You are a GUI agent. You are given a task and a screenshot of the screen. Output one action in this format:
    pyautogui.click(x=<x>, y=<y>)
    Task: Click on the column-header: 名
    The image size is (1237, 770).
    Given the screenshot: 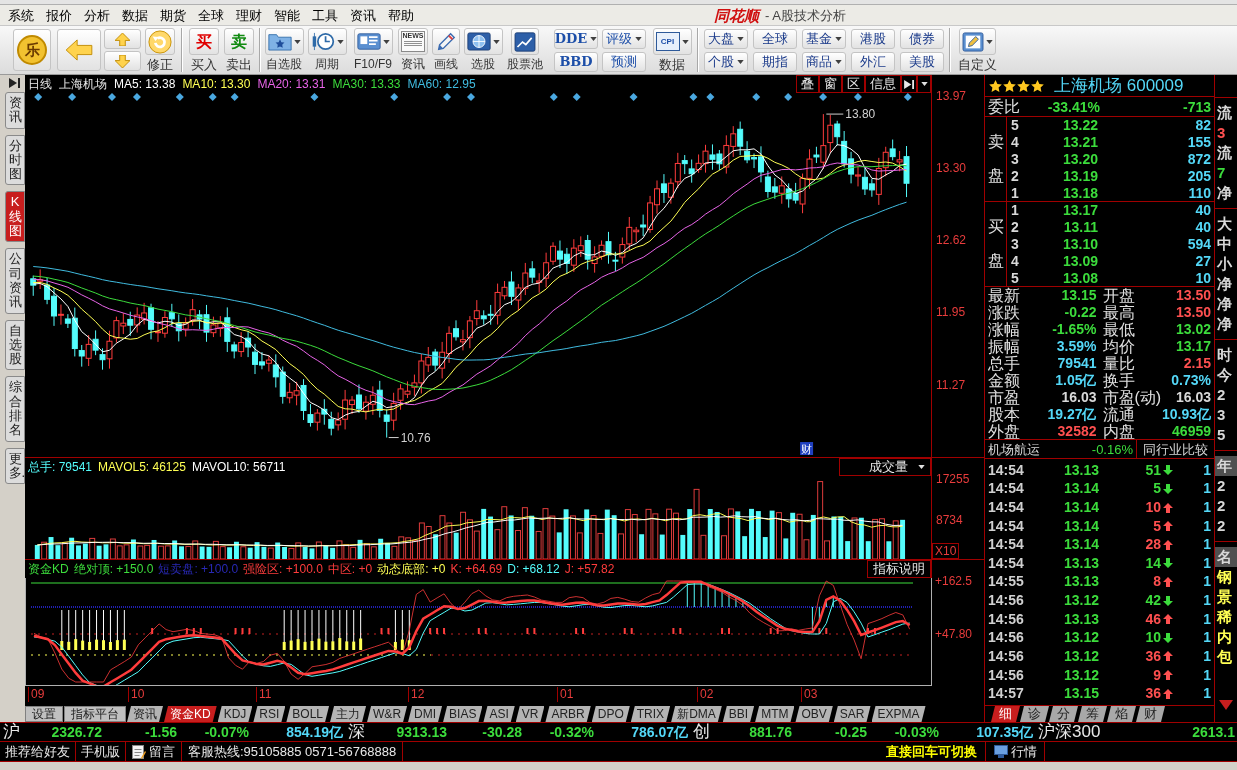 What is the action you would take?
    pyautogui.click(x=1226, y=557)
    